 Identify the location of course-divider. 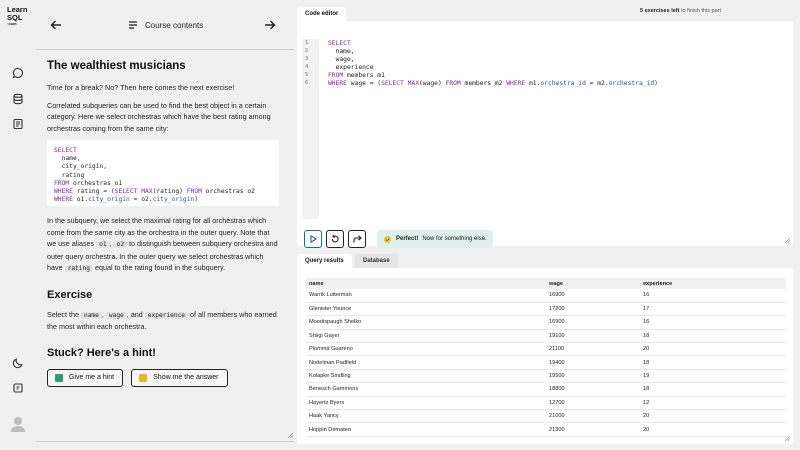
(165, 441).